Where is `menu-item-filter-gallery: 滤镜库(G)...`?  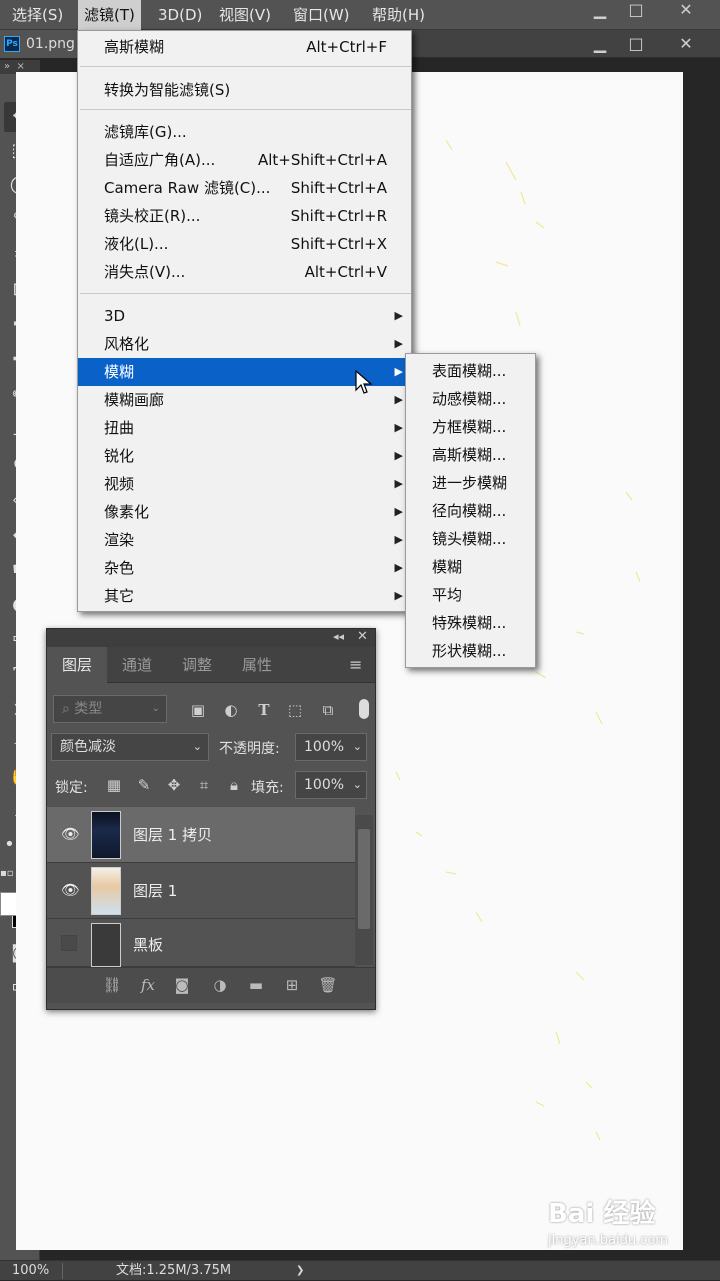
menu-item-filter-gallery: 滤镜库(G)... is located at coordinates (244, 132).